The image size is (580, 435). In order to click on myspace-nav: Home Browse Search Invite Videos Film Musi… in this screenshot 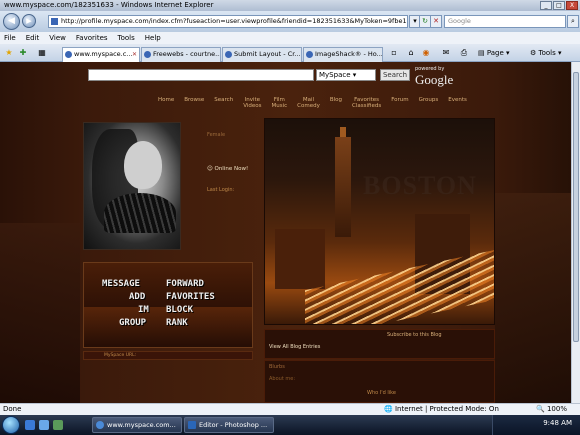, I will do `click(312, 103)`.